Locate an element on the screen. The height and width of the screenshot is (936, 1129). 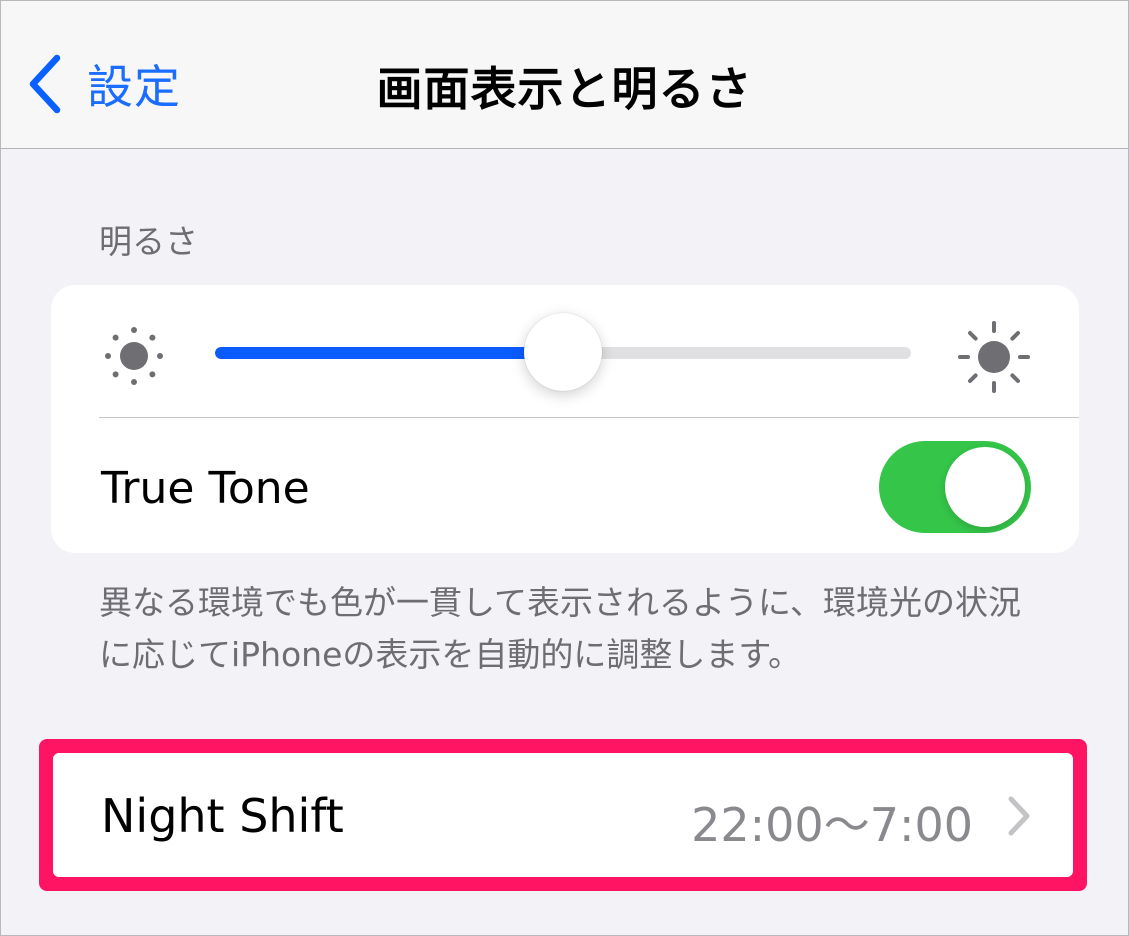
page-title: 画面表示と明るさ is located at coordinates (564, 89).